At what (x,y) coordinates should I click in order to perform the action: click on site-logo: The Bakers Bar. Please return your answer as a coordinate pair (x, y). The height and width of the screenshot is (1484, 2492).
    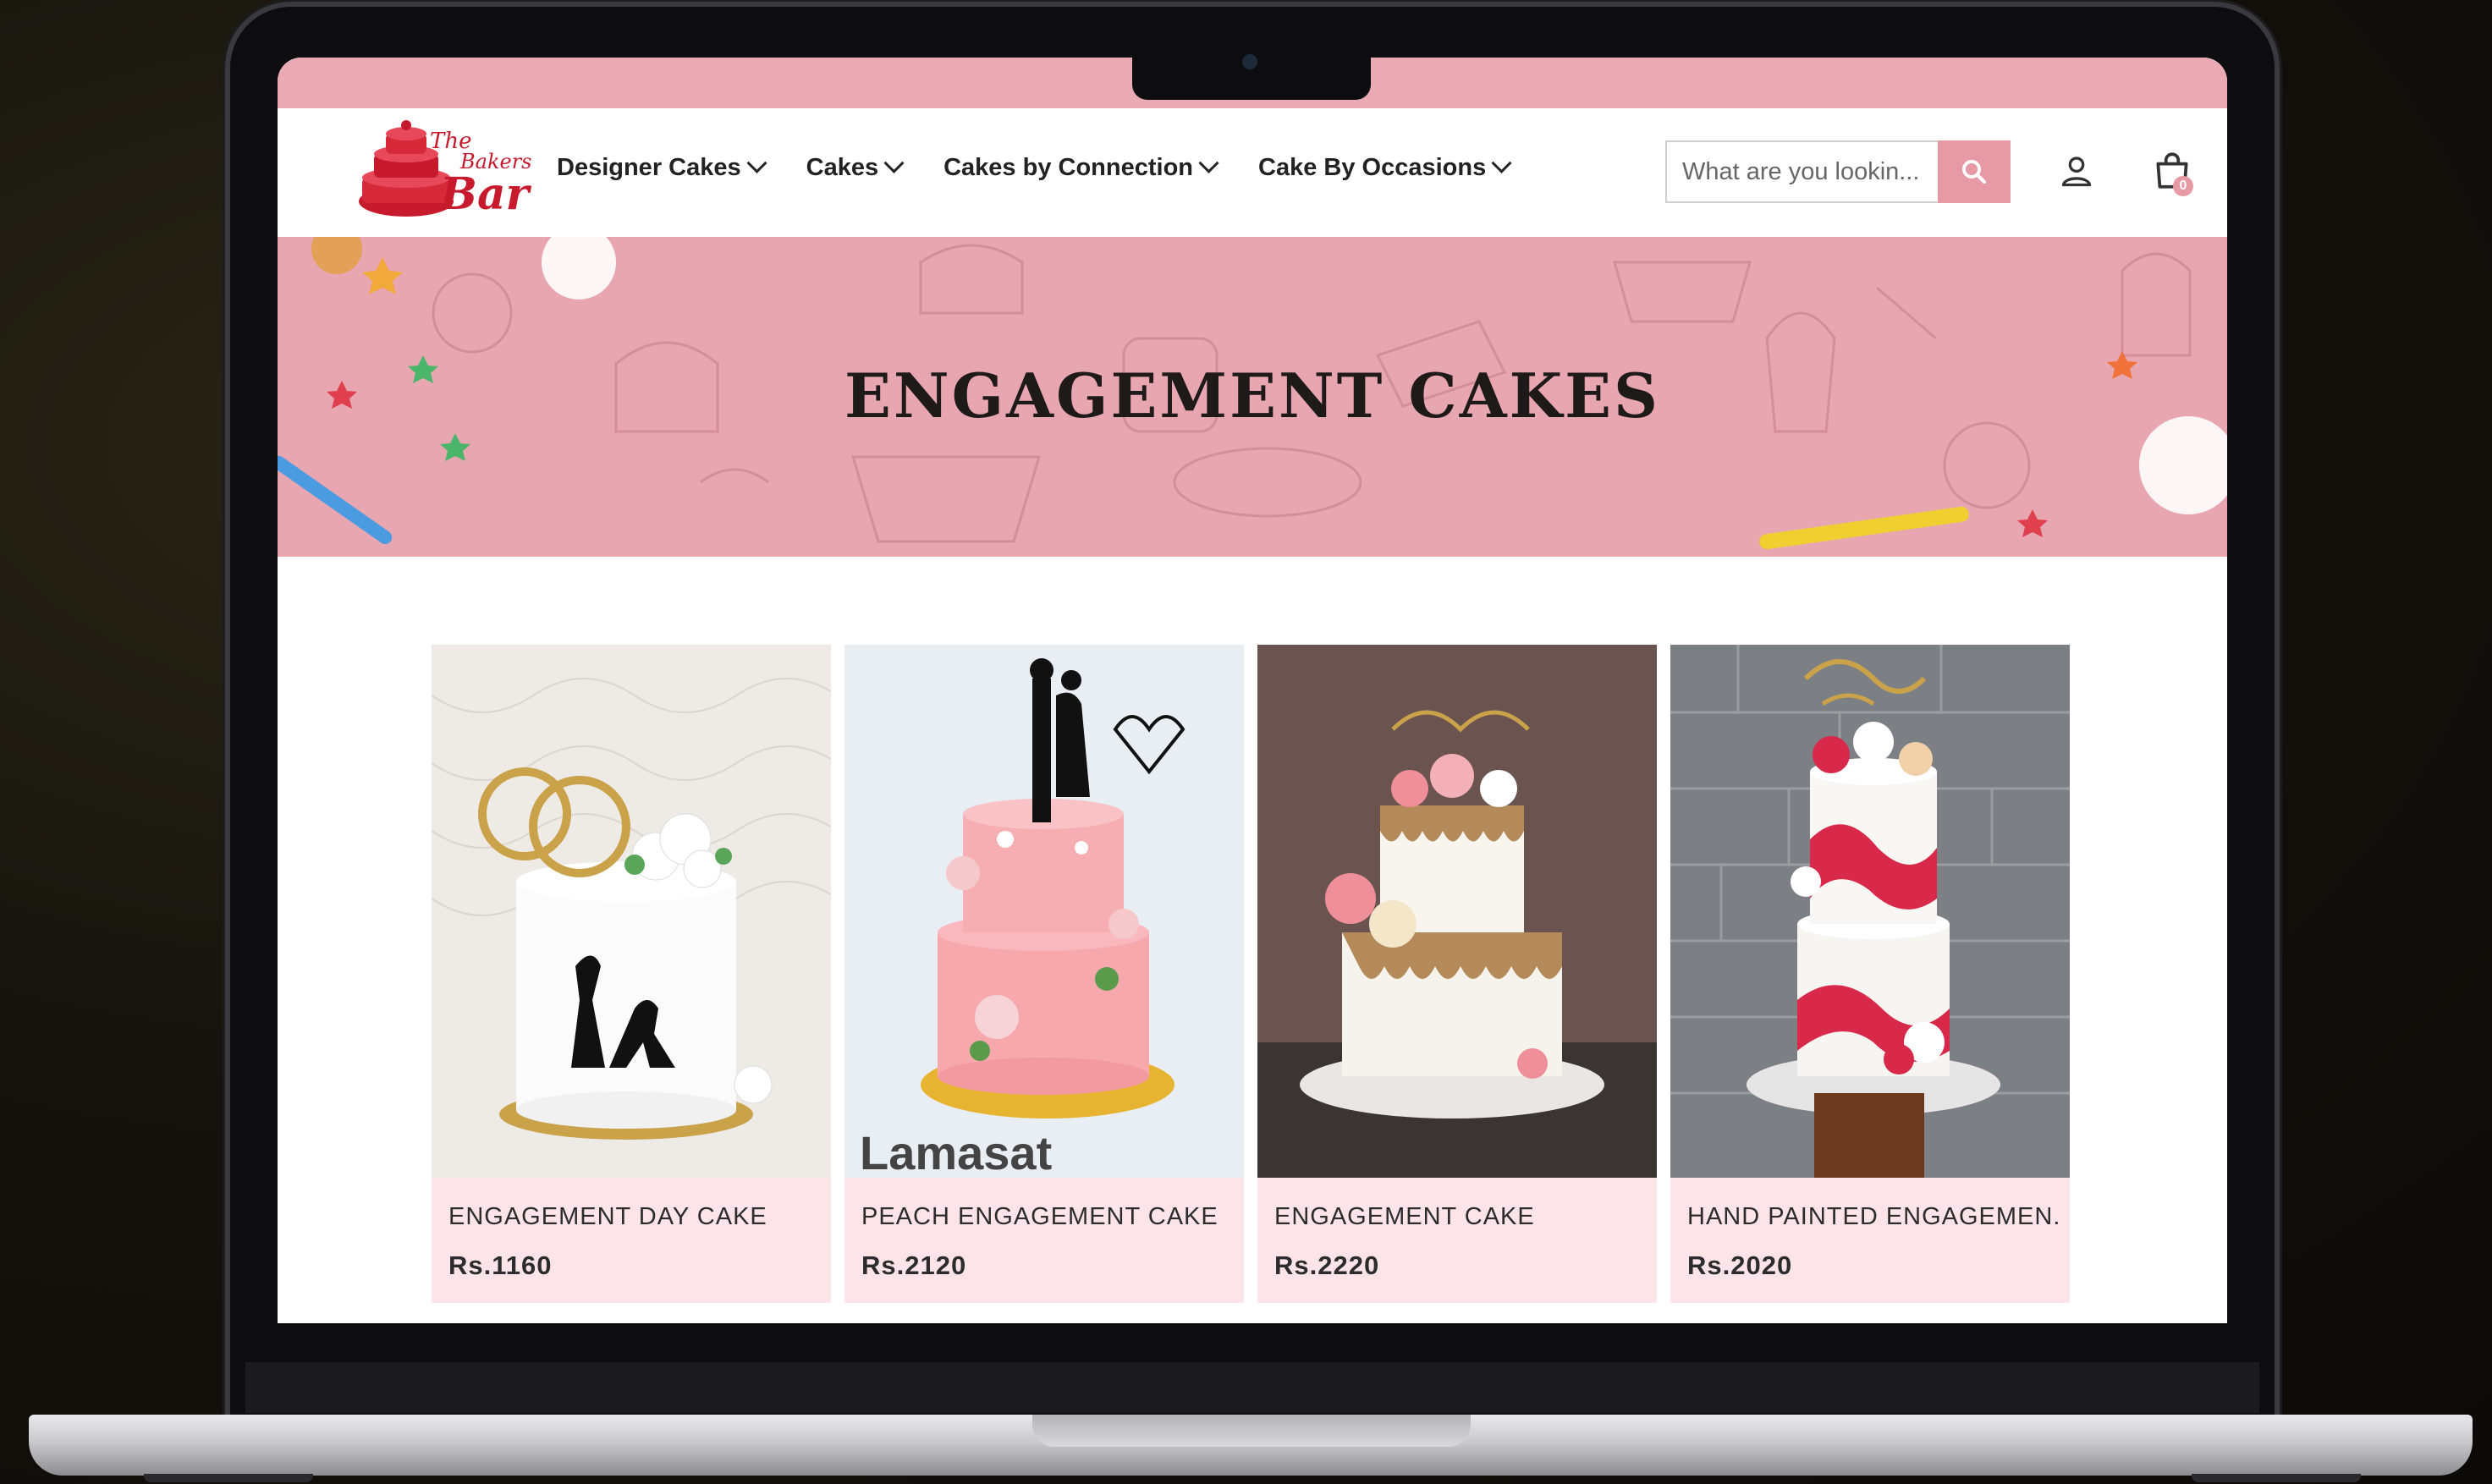
    Looking at the image, I should click on (443, 171).